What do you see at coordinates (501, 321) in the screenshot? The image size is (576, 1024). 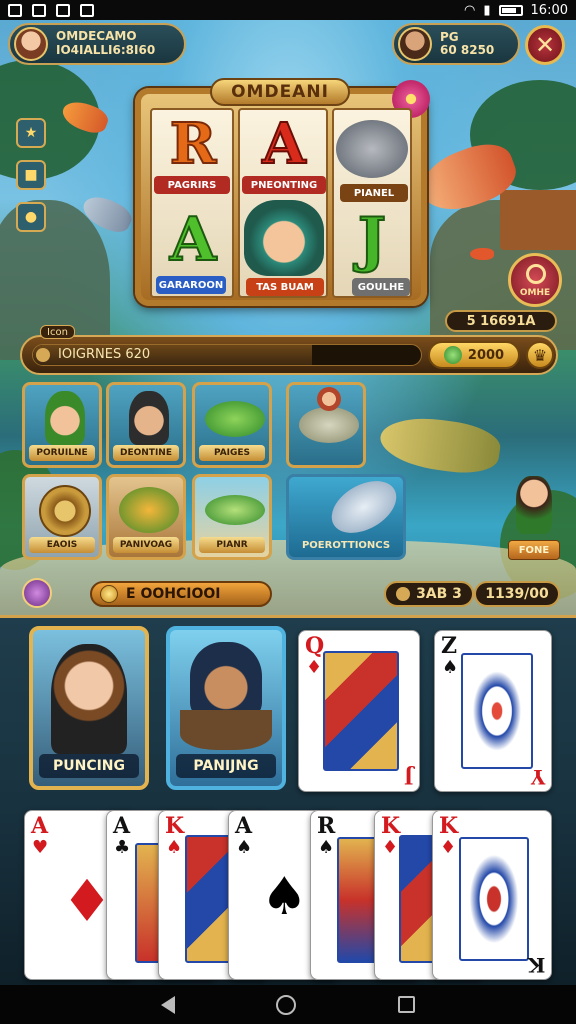 I see `jackpot-display: 5 16691A` at bounding box center [501, 321].